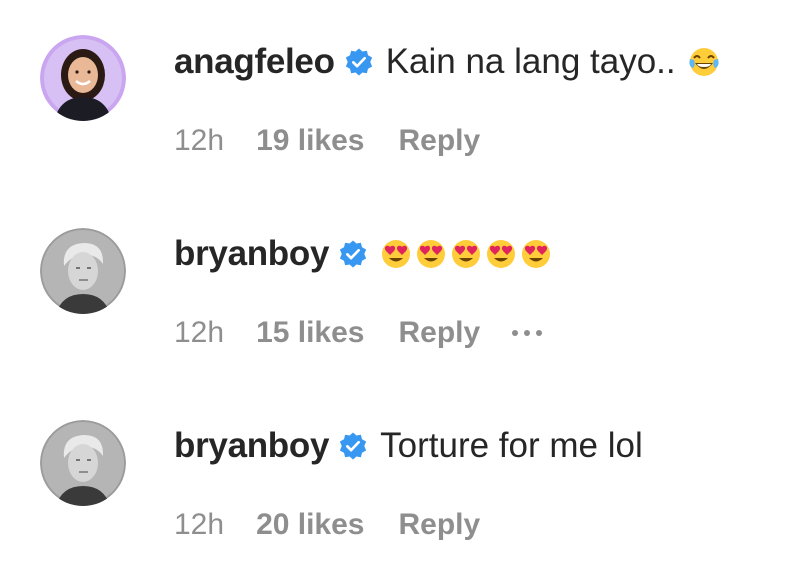 This screenshot has height=570, width=800. Describe the element at coordinates (310, 333) in the screenshot. I see `likes-count: 15 likes` at that location.